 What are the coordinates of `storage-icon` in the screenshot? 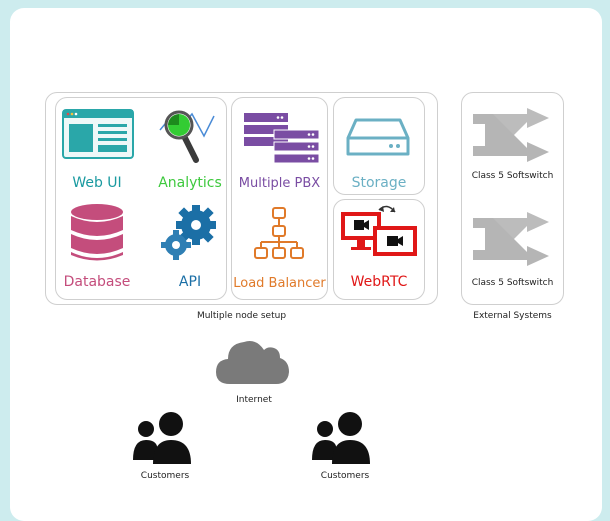 It's located at (378, 136).